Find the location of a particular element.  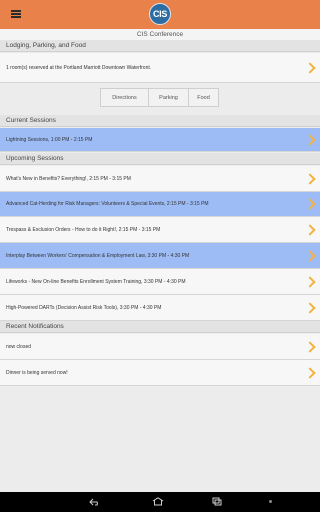

app-top-bar: CIS is located at coordinates (160, 14).